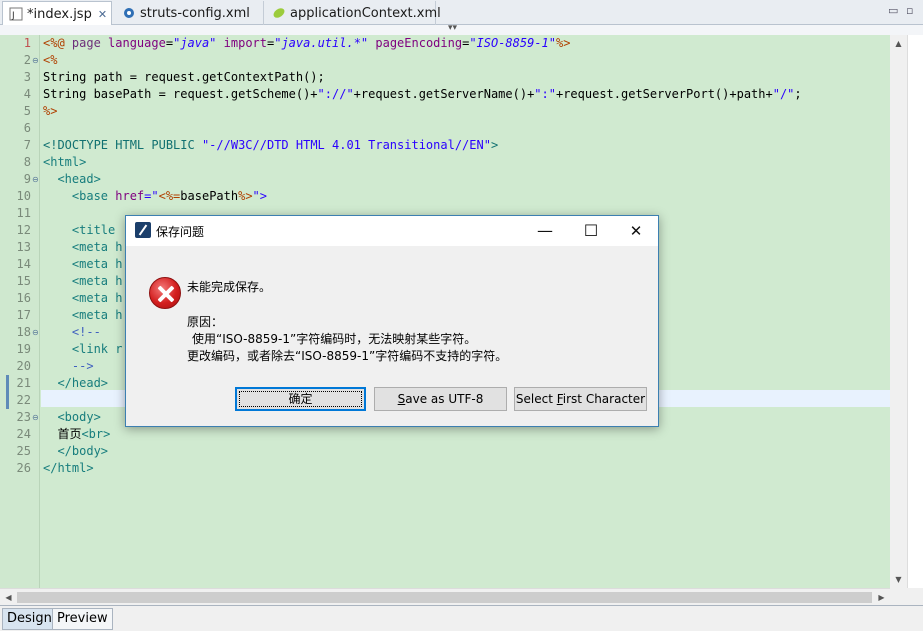  What do you see at coordinates (23, 366) in the screenshot?
I see `line-number: 20` at bounding box center [23, 366].